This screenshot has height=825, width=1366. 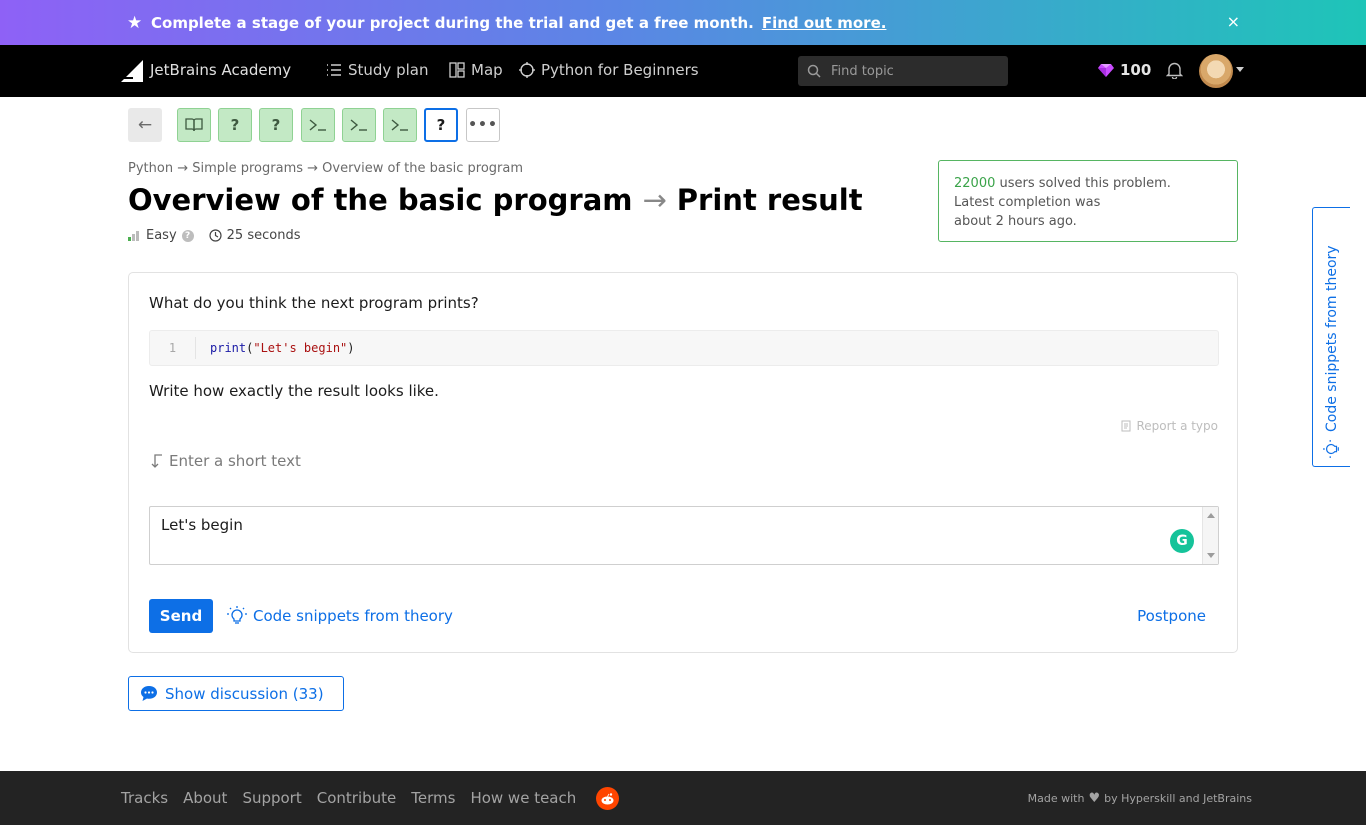 I want to click on search-input, so click(x=911, y=71).